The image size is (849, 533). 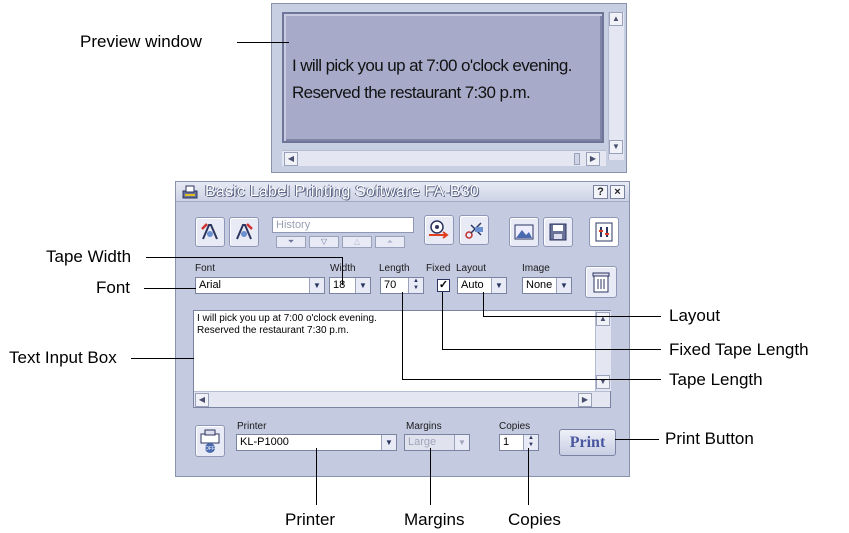 What do you see at coordinates (558, 232) in the screenshot?
I see `save-button` at bounding box center [558, 232].